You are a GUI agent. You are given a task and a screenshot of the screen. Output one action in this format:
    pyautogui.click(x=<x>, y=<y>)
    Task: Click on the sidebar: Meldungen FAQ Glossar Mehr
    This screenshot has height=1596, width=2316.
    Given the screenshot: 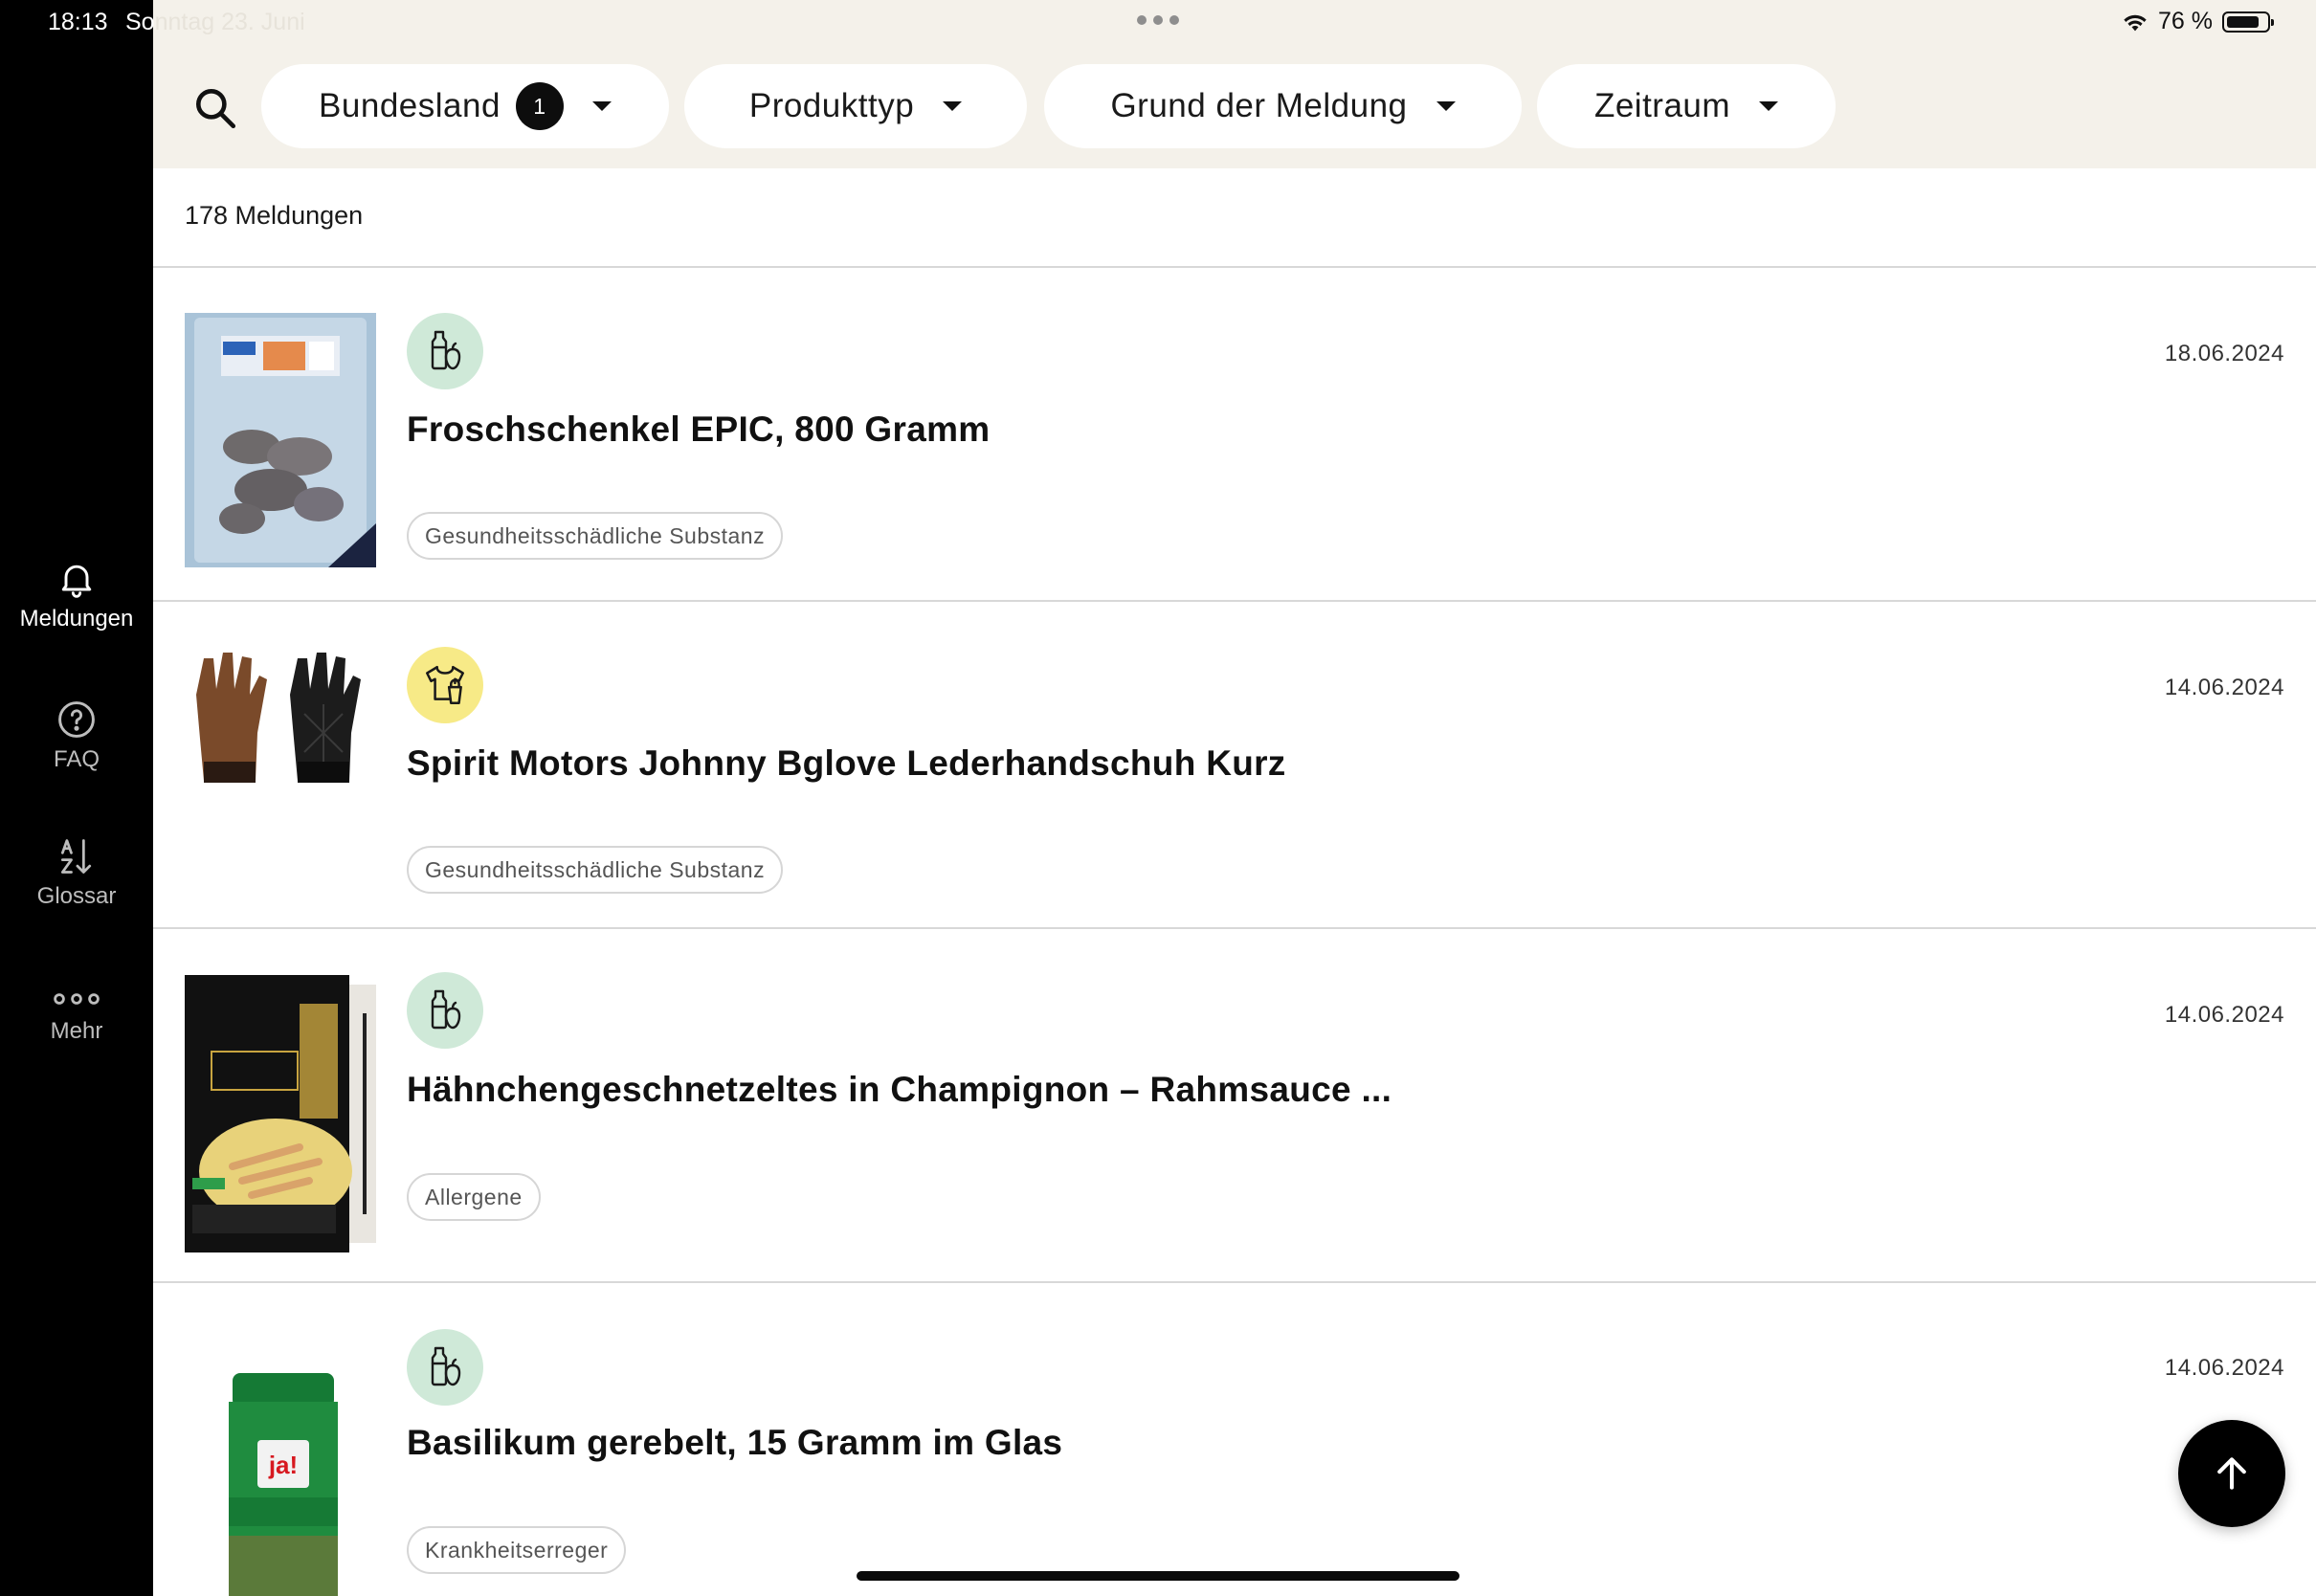 What is the action you would take?
    pyautogui.click(x=76, y=798)
    